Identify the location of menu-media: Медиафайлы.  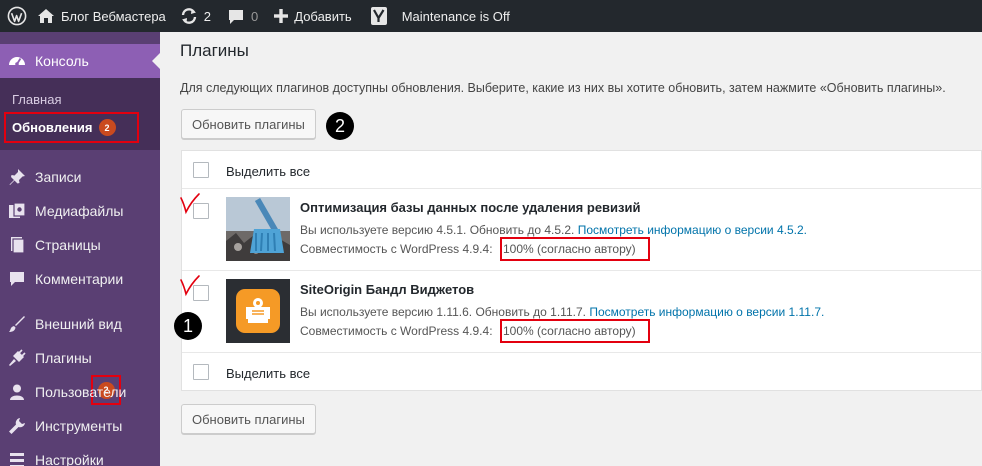
(80, 211).